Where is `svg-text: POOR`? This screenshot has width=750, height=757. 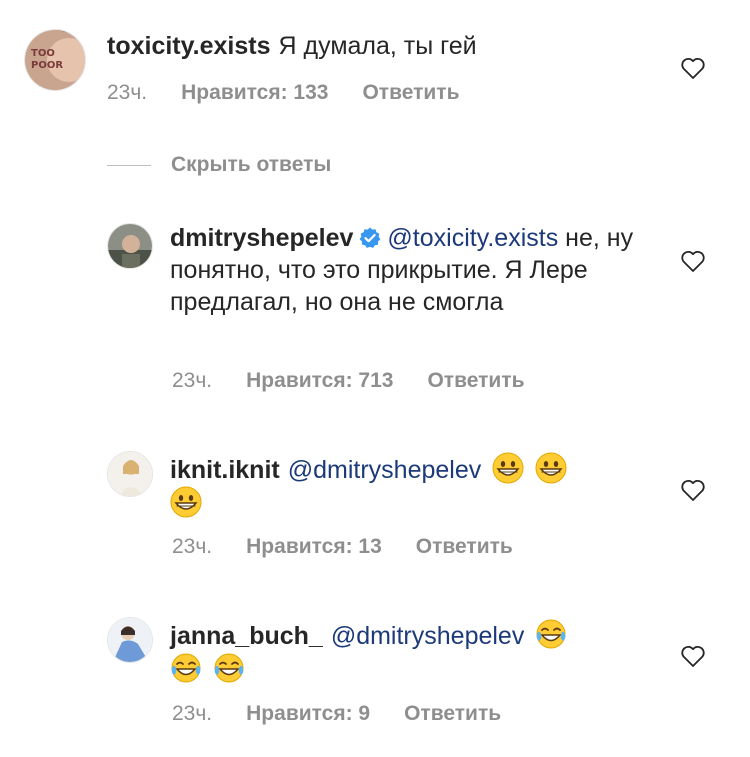
svg-text: POOR is located at coordinates (47, 65).